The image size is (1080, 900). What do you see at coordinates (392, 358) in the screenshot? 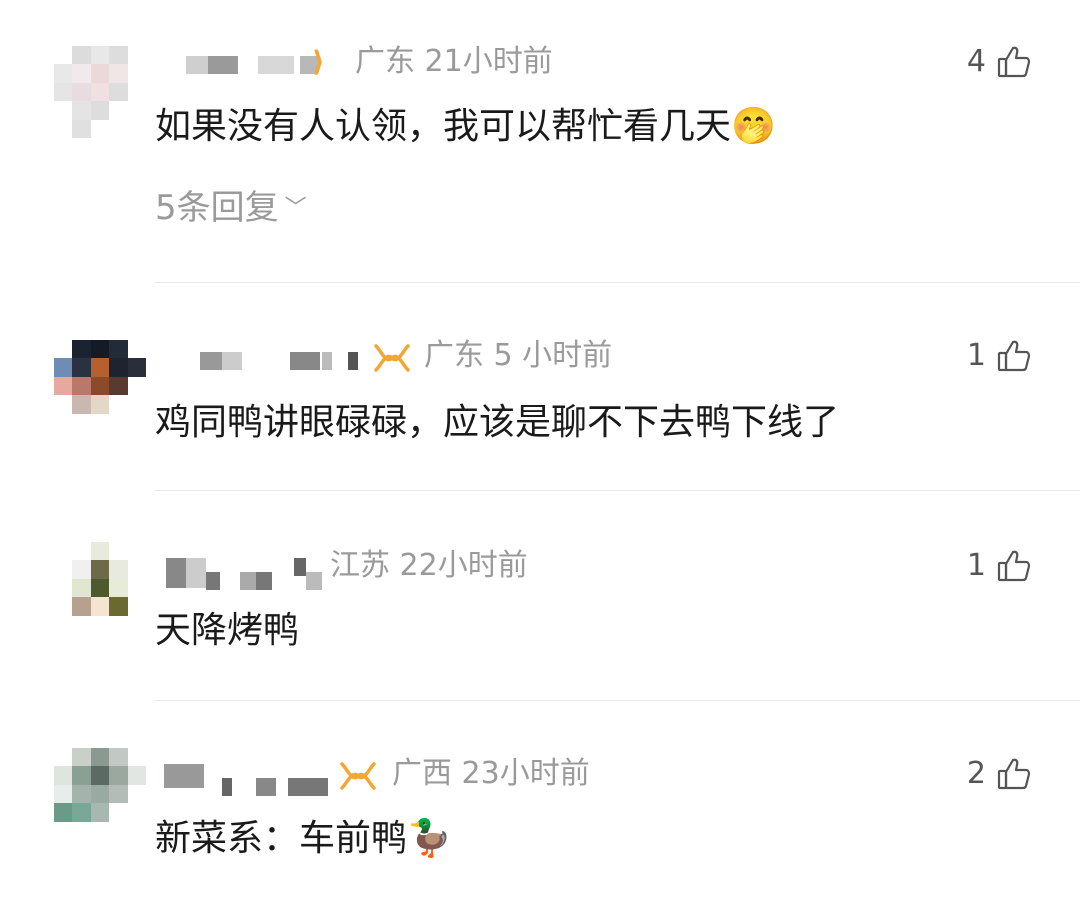
I see `vip-badge-icon` at bounding box center [392, 358].